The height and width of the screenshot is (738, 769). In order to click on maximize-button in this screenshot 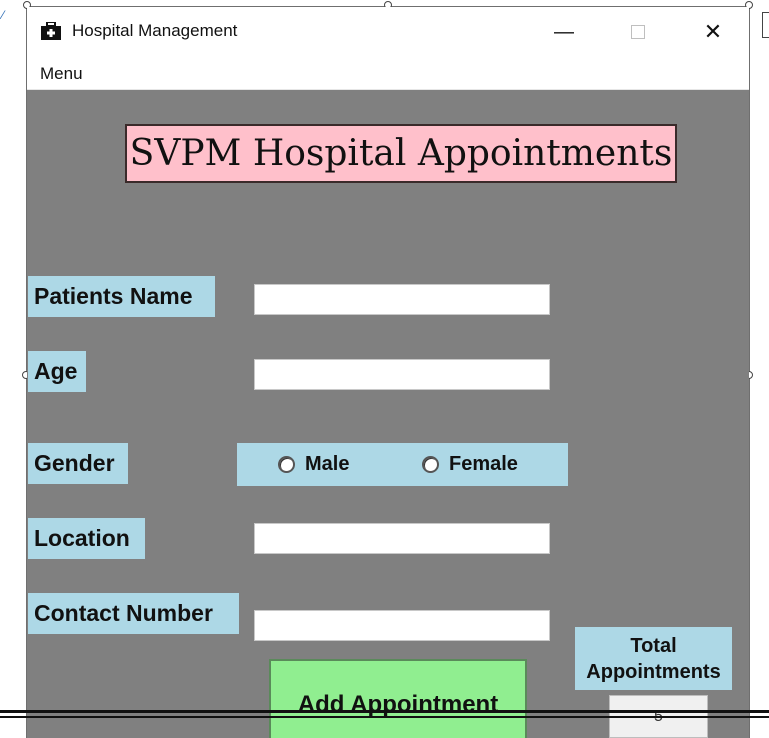, I will do `click(638, 32)`.